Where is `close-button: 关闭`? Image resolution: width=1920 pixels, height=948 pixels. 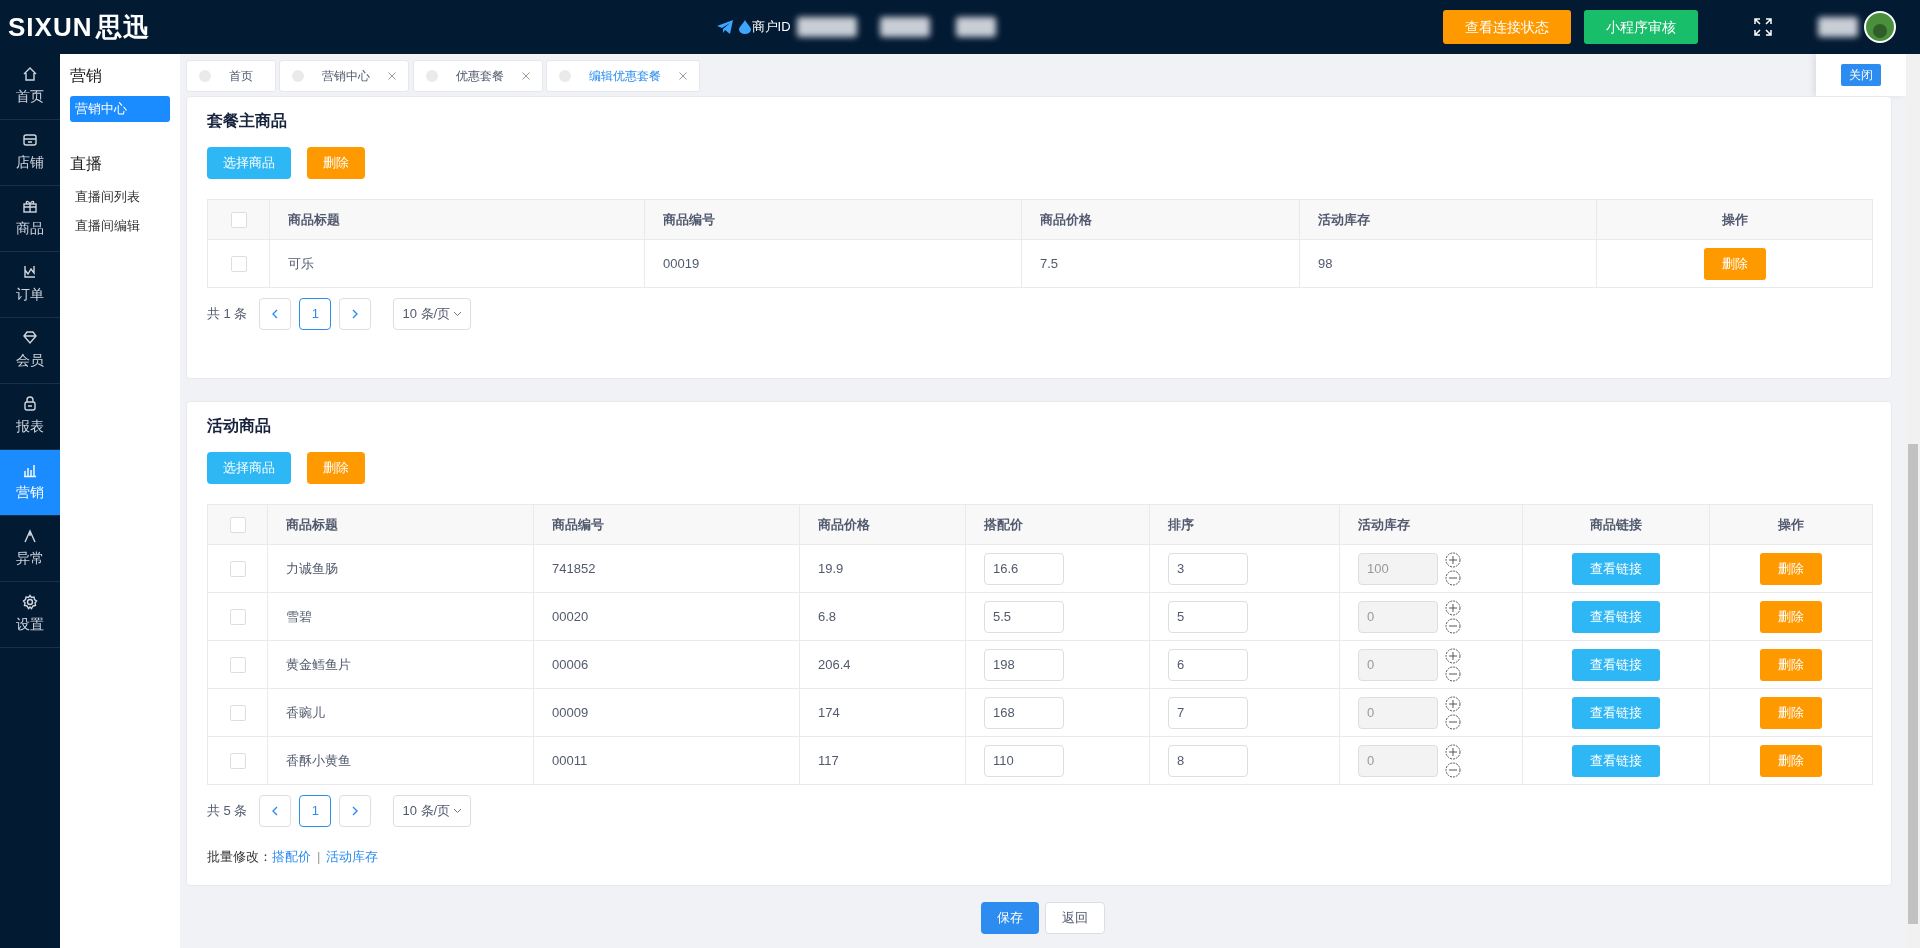 close-button: 关闭 is located at coordinates (1861, 75).